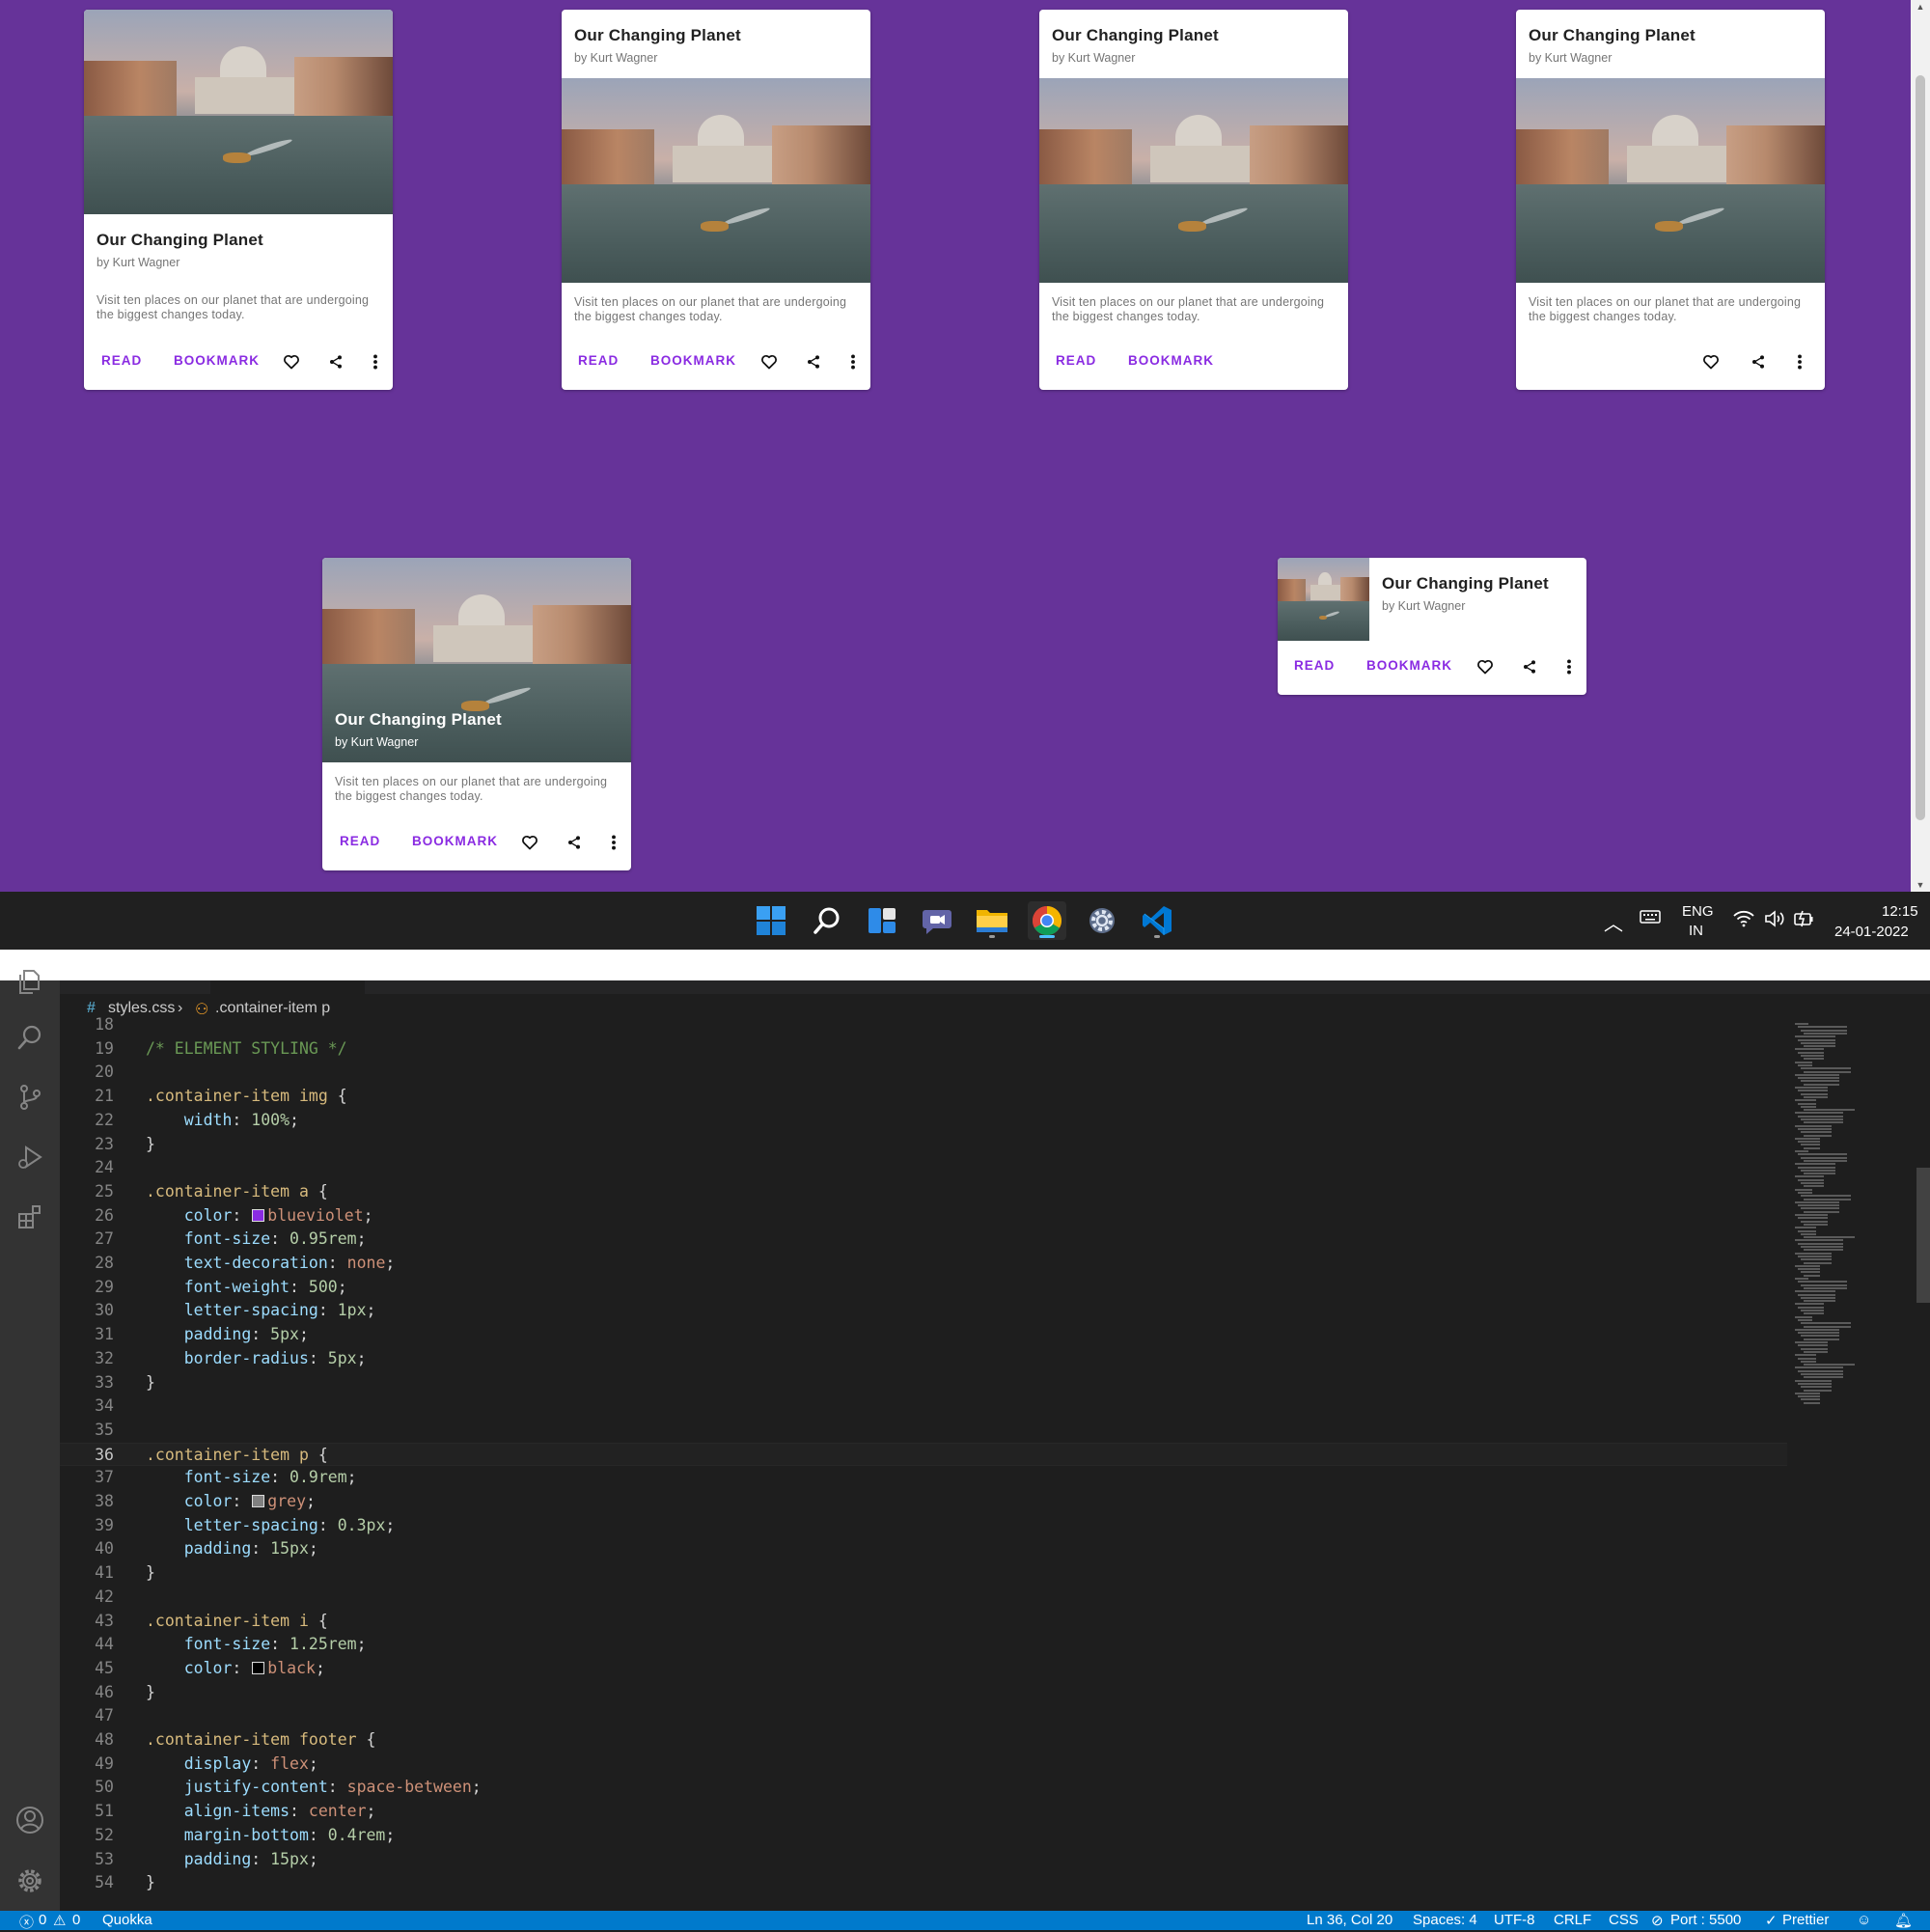  I want to click on code-line: 47, so click(923, 1716).